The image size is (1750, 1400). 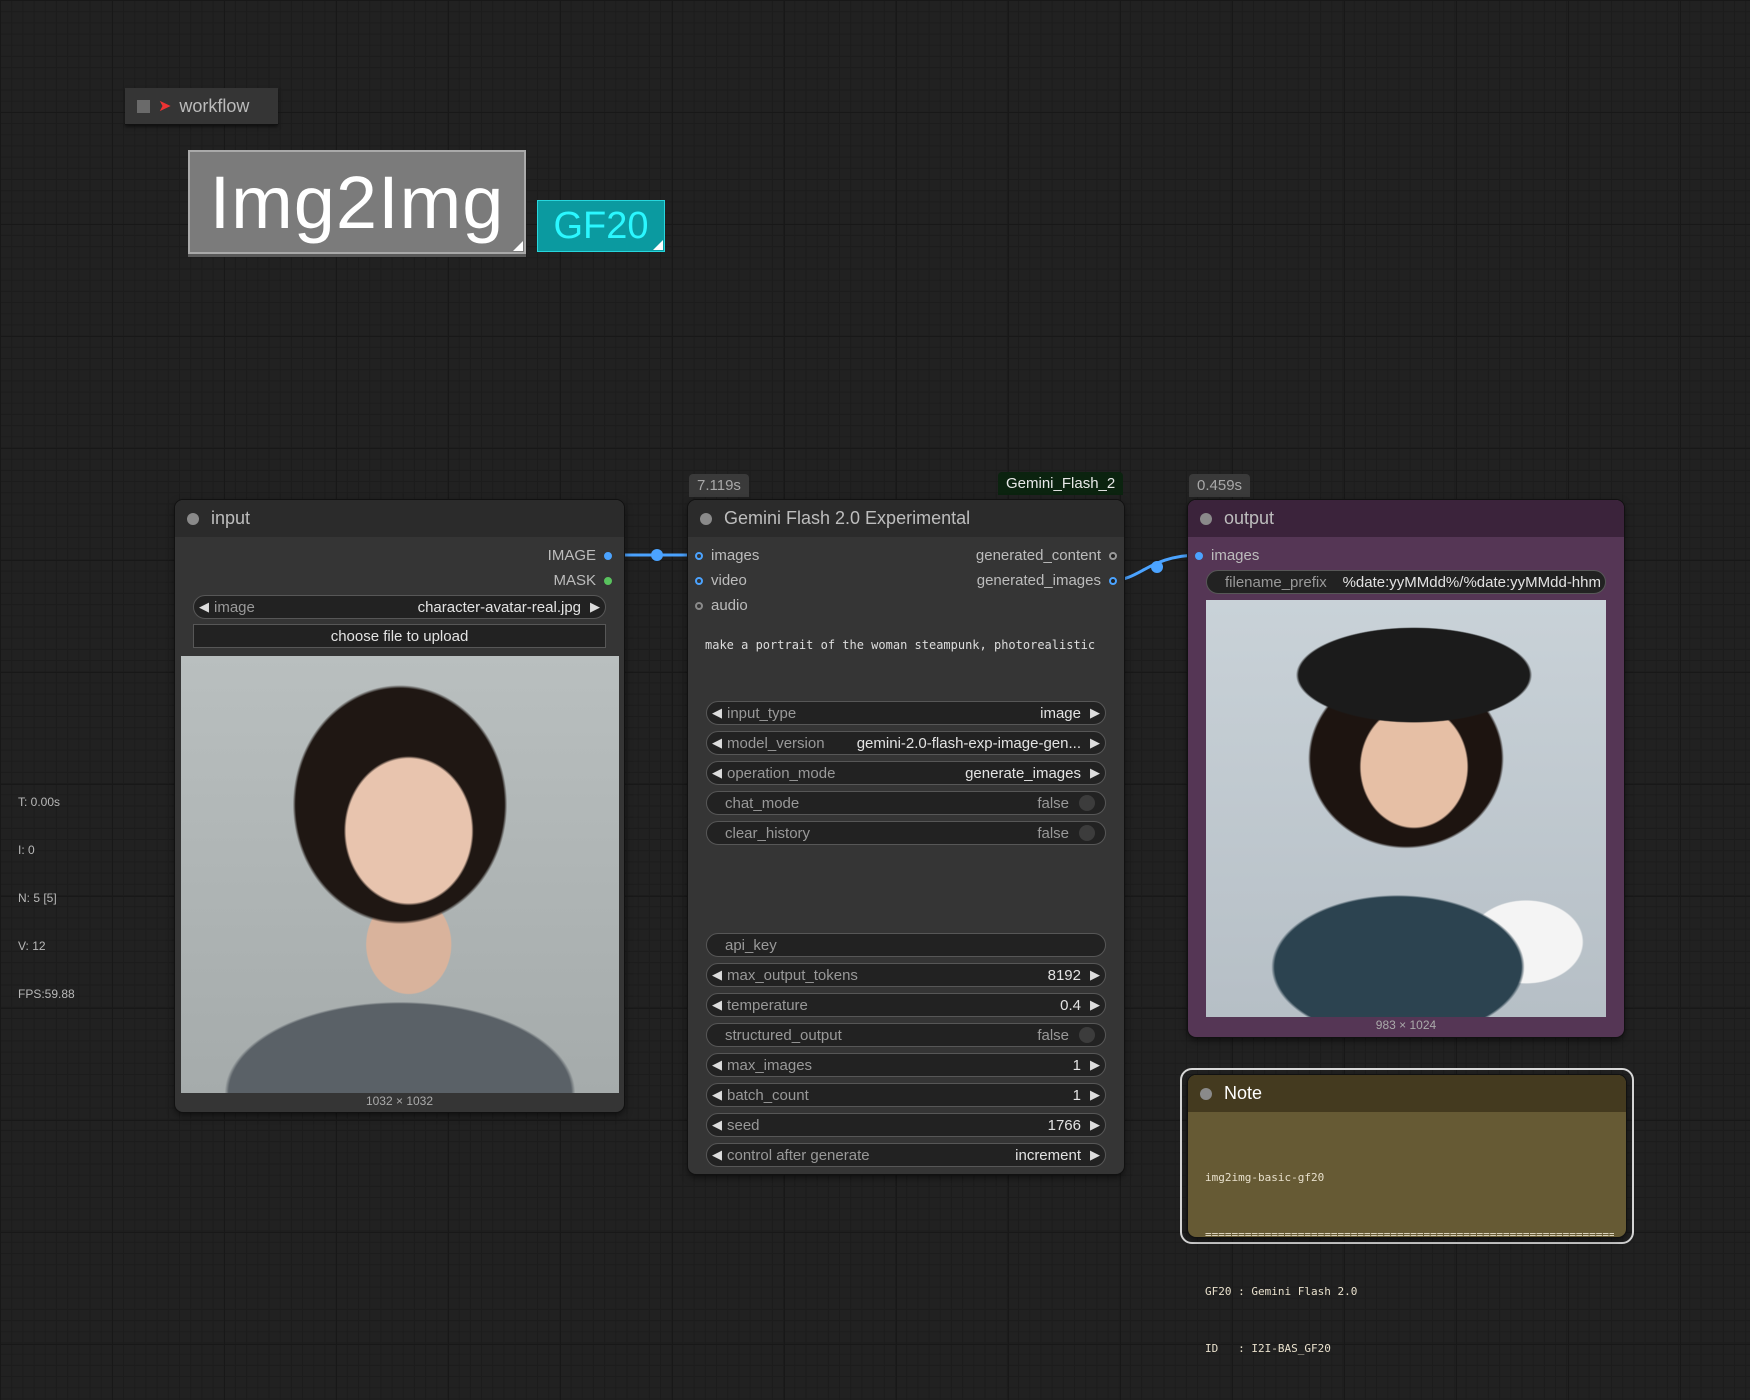 What do you see at coordinates (1070, 1005) in the screenshot?
I see `widget-value: 0.4` at bounding box center [1070, 1005].